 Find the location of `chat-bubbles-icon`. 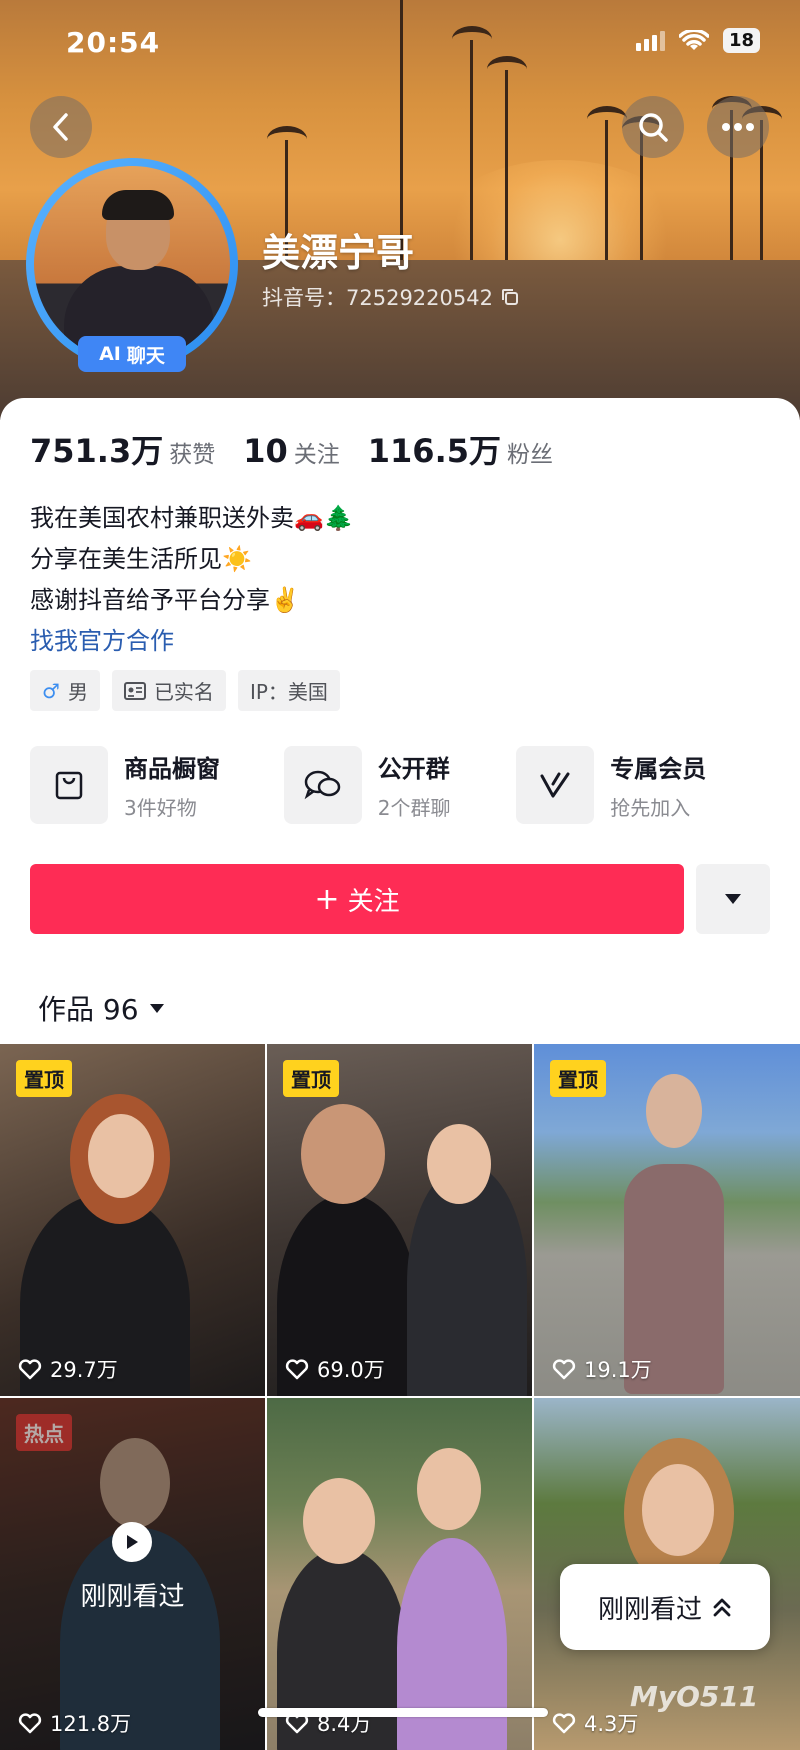

chat-bubbles-icon is located at coordinates (322, 785).